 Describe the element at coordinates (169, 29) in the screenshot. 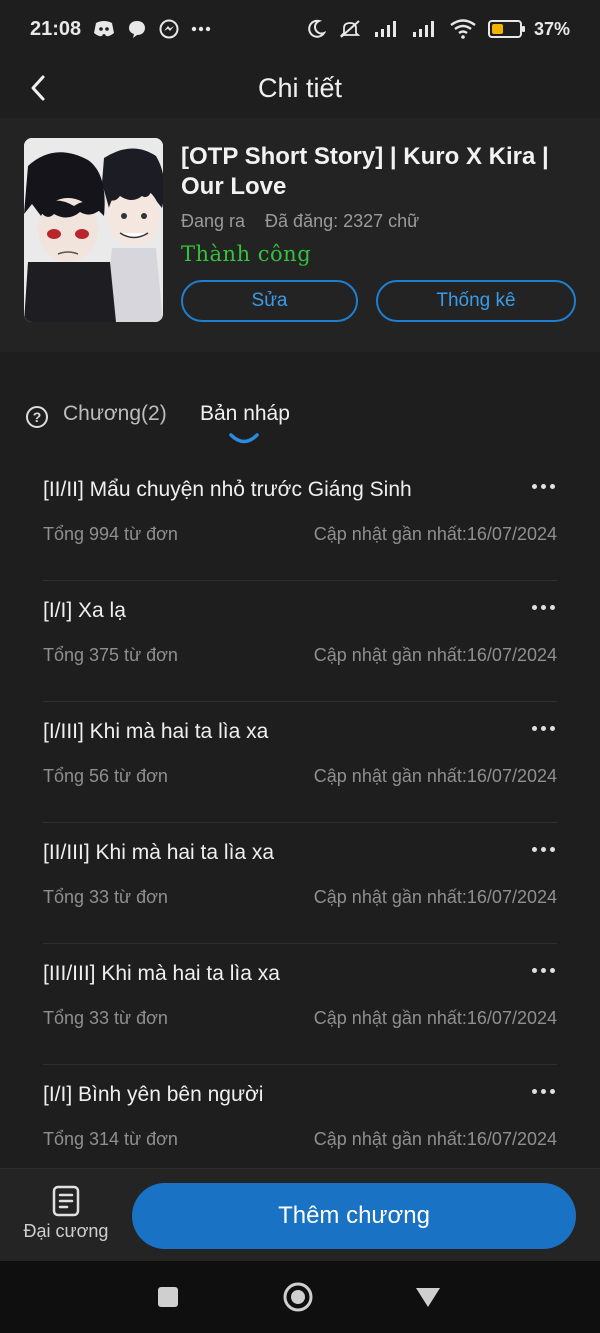

I see `messenger-icon` at that location.